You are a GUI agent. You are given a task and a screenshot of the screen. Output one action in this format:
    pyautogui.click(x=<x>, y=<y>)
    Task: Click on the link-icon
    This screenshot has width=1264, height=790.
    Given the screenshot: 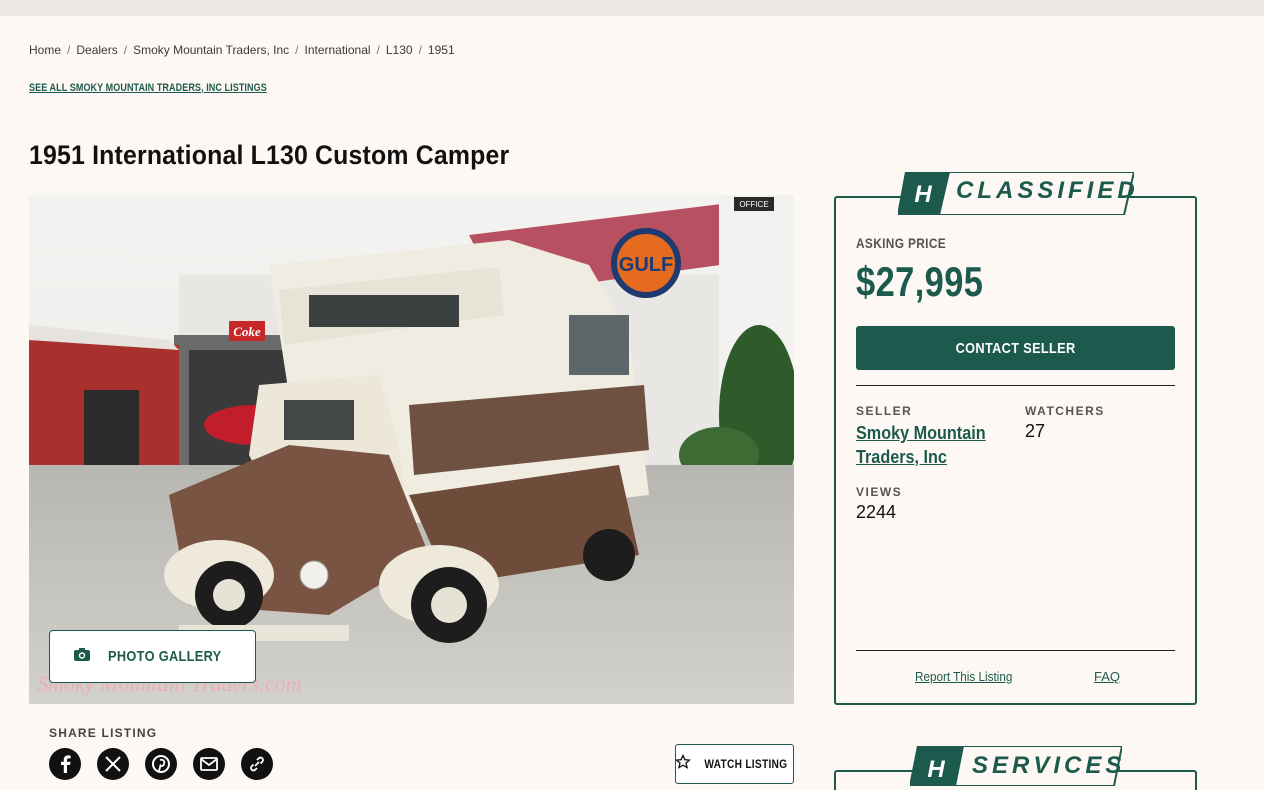 What is the action you would take?
    pyautogui.click(x=257, y=764)
    